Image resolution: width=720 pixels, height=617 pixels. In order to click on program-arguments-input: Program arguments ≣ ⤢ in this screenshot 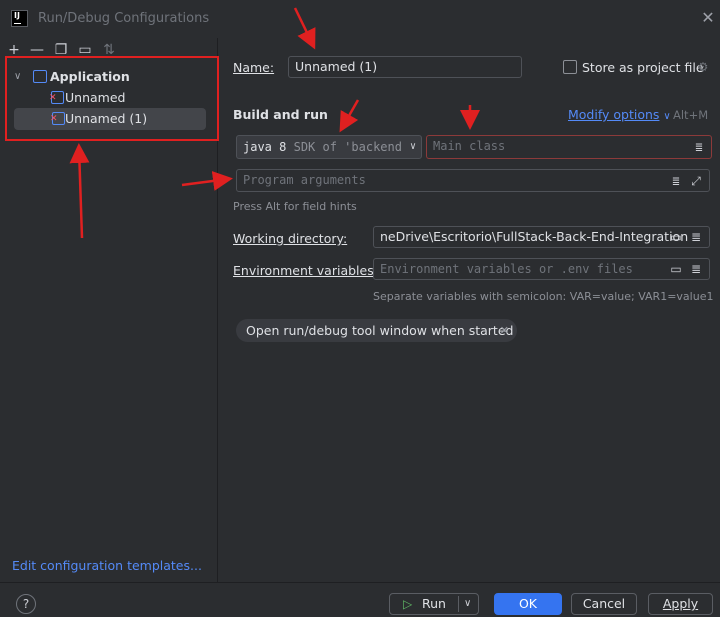, I will do `click(473, 180)`.